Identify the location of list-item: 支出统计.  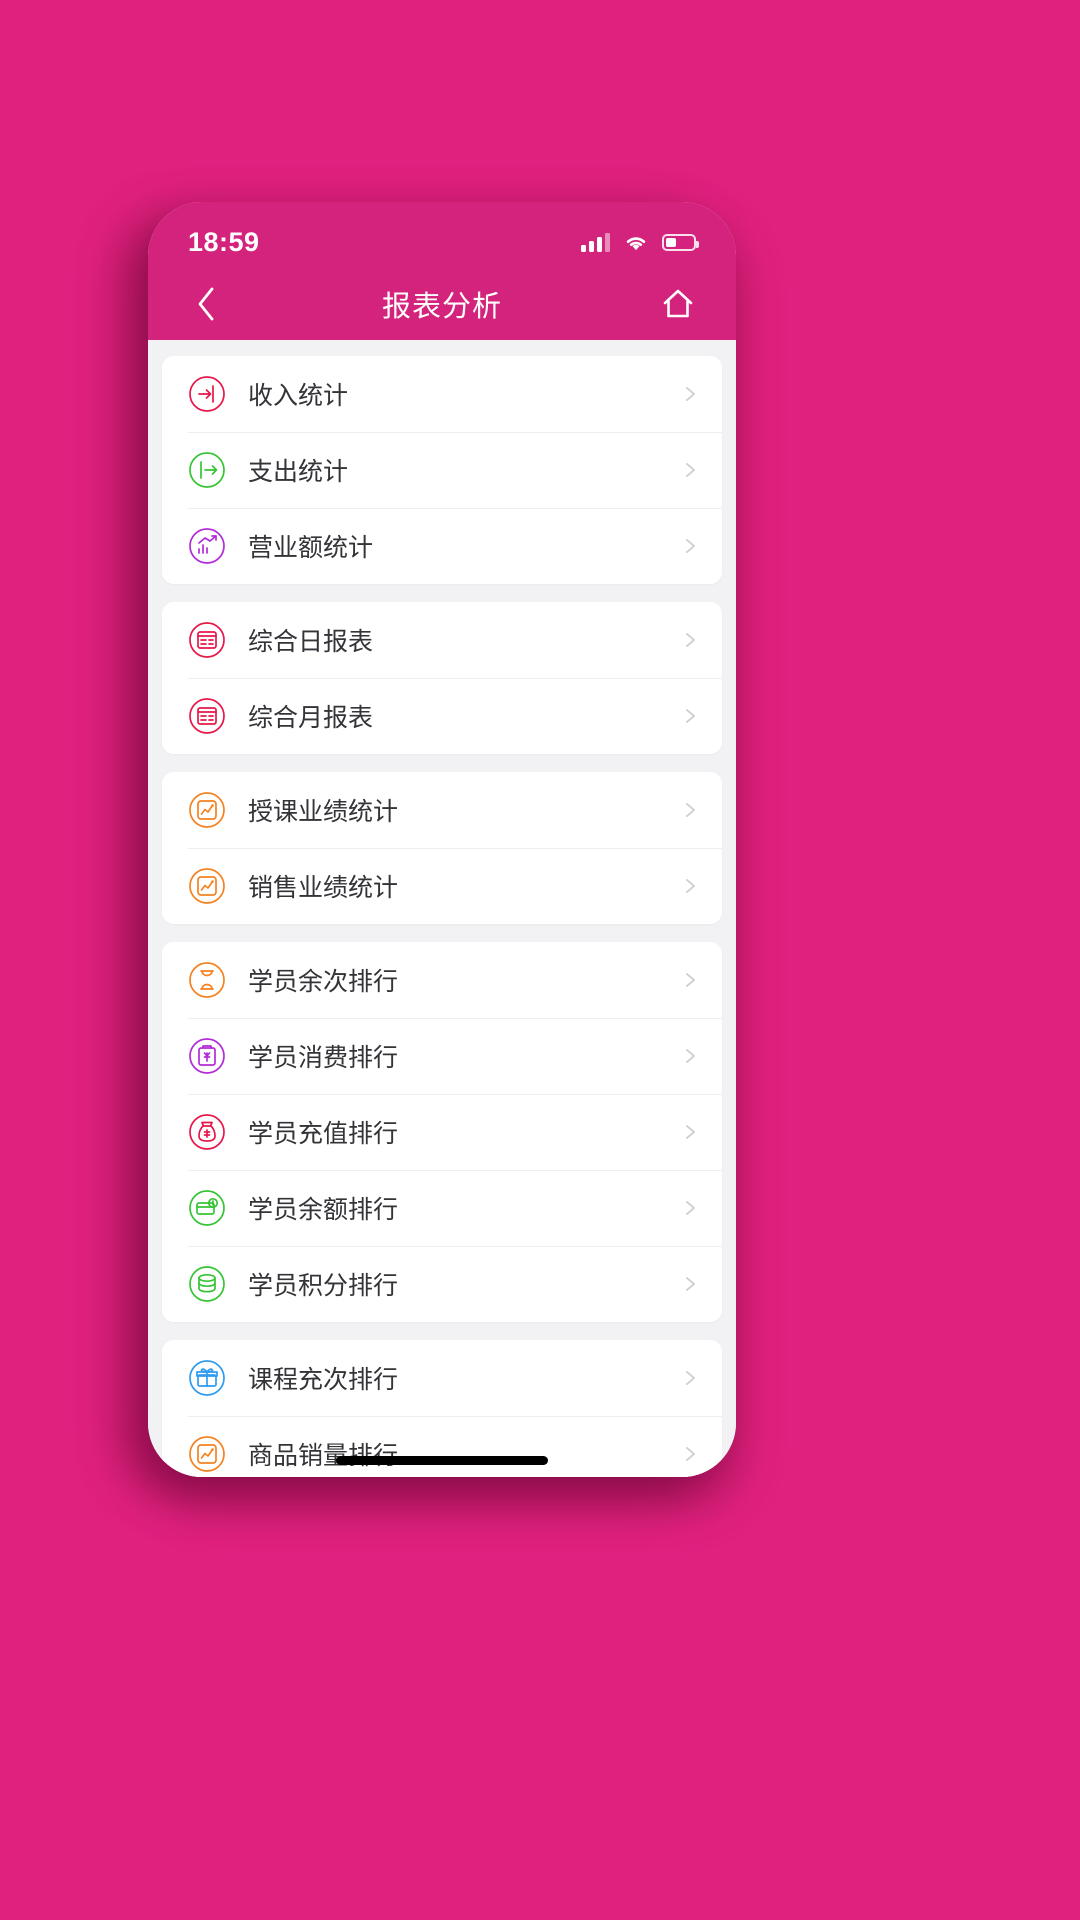
(442, 470).